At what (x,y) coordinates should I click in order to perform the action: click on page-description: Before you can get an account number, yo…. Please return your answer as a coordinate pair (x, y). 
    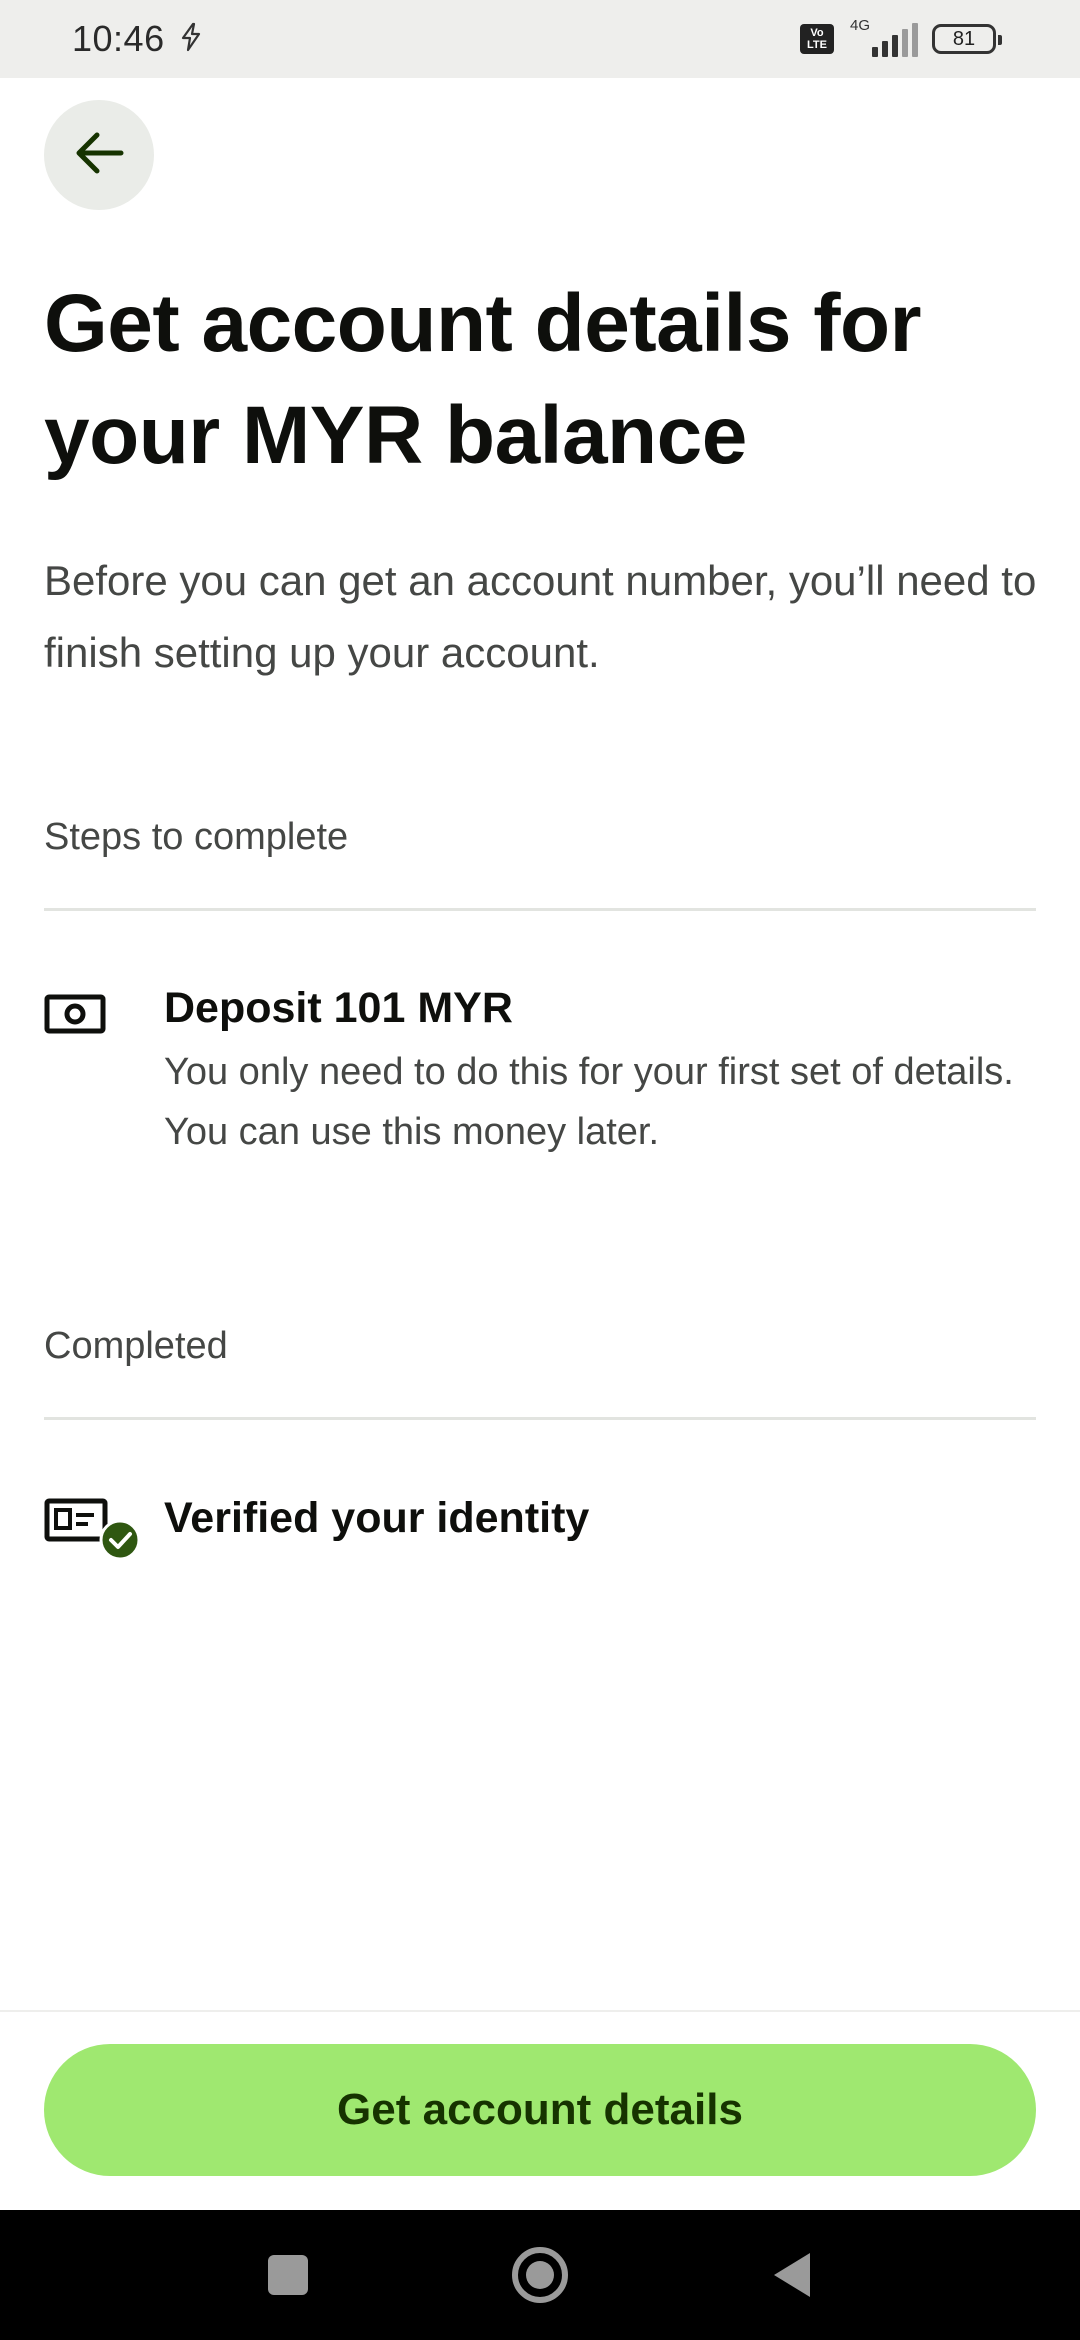
    Looking at the image, I should click on (540, 616).